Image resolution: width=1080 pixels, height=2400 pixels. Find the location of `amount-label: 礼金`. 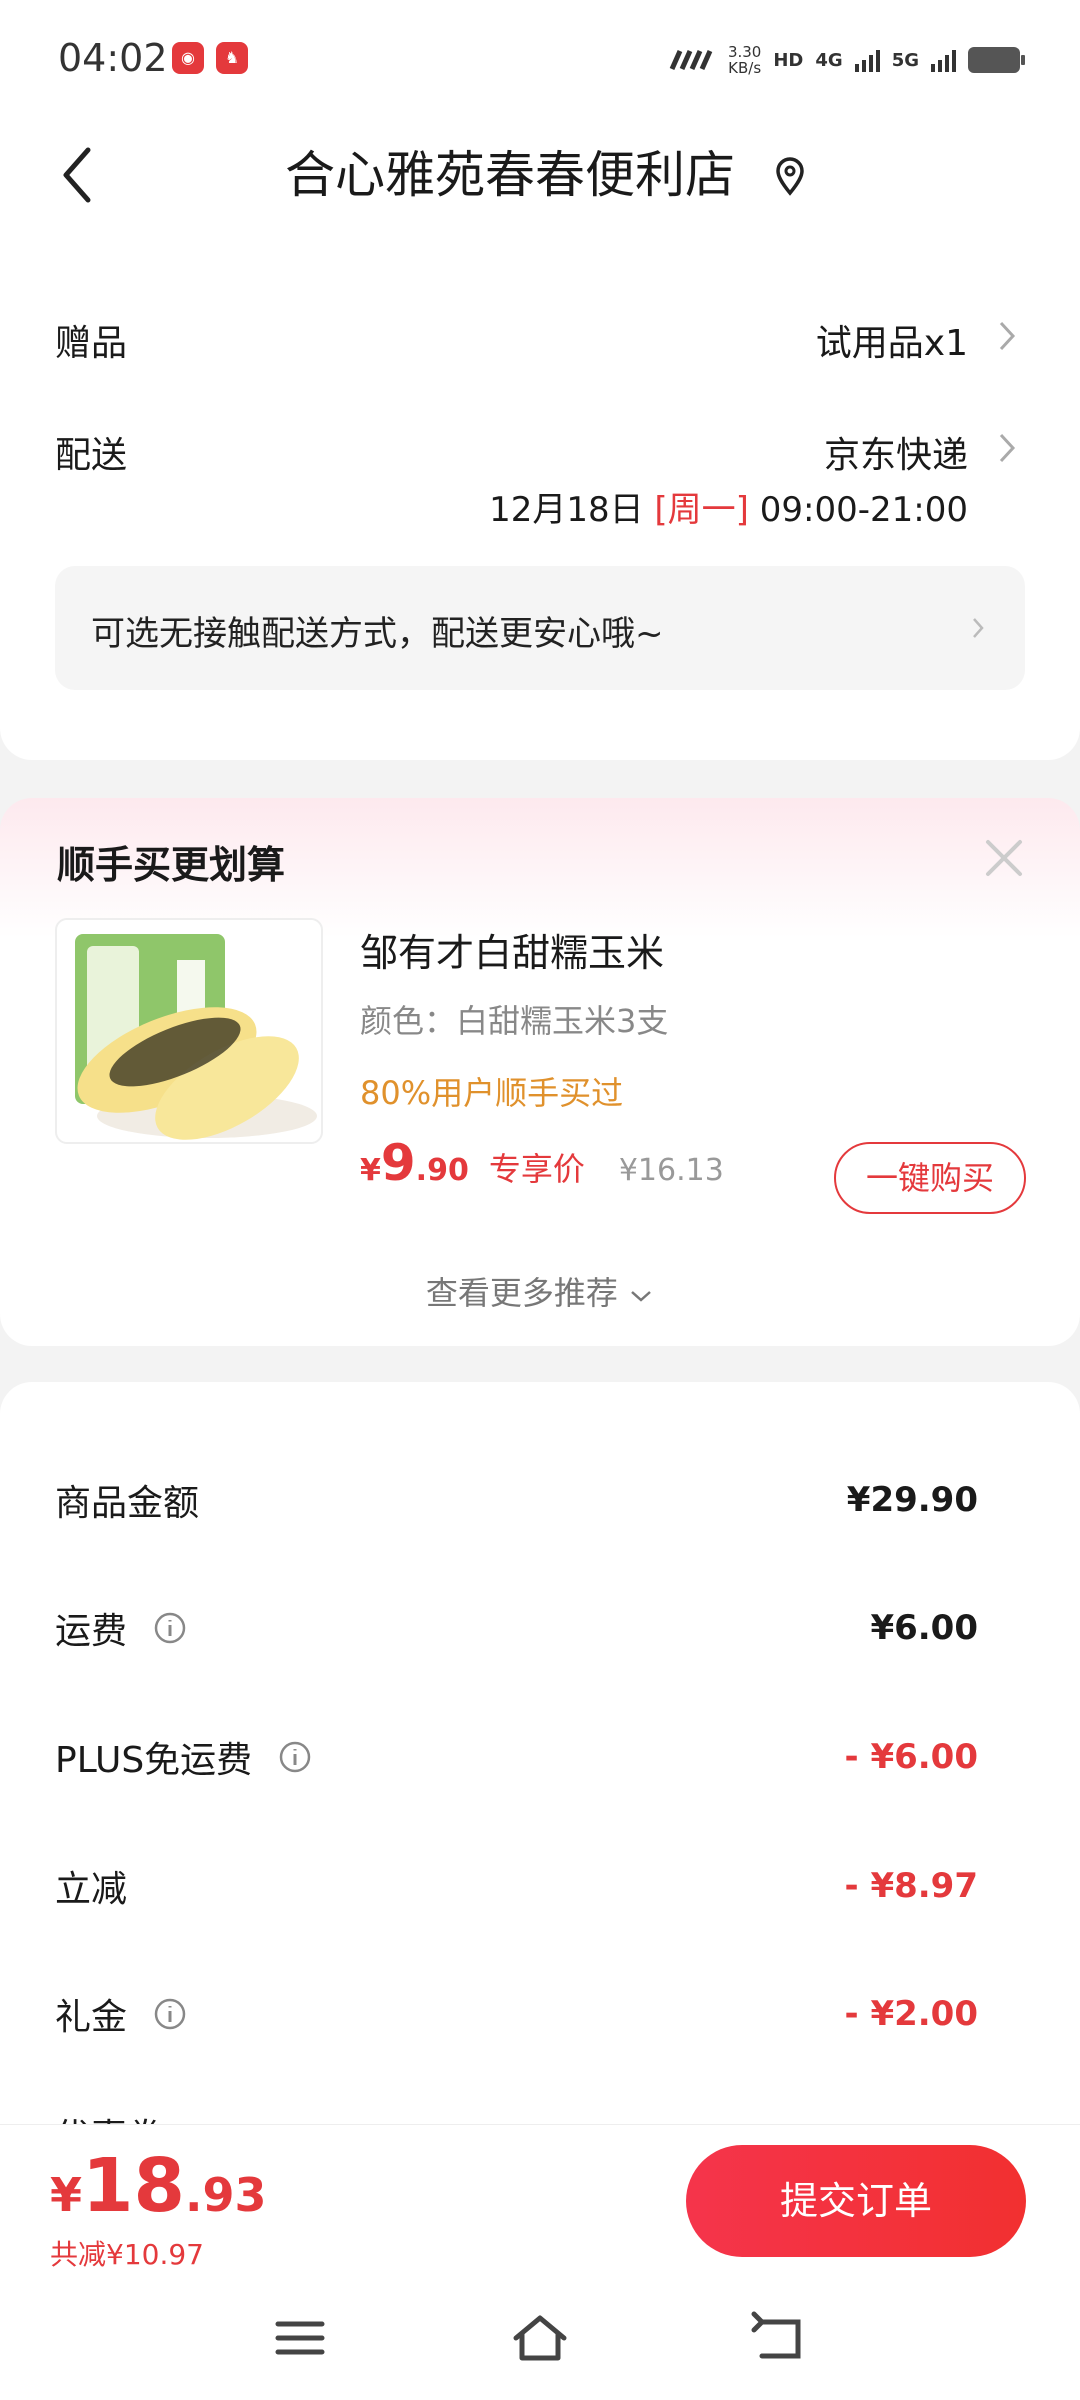

amount-label: 礼金 is located at coordinates (121, 2014).